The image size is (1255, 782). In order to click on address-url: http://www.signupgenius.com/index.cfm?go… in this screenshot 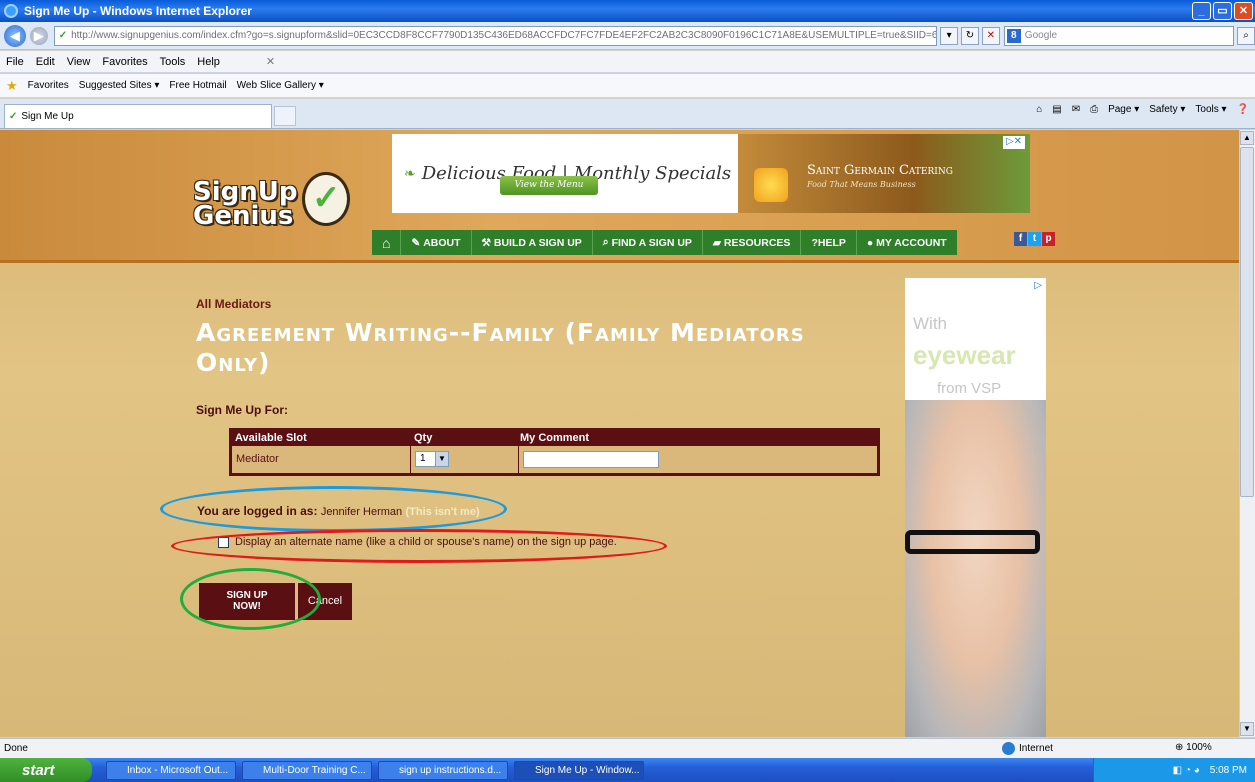, I will do `click(504, 35)`.